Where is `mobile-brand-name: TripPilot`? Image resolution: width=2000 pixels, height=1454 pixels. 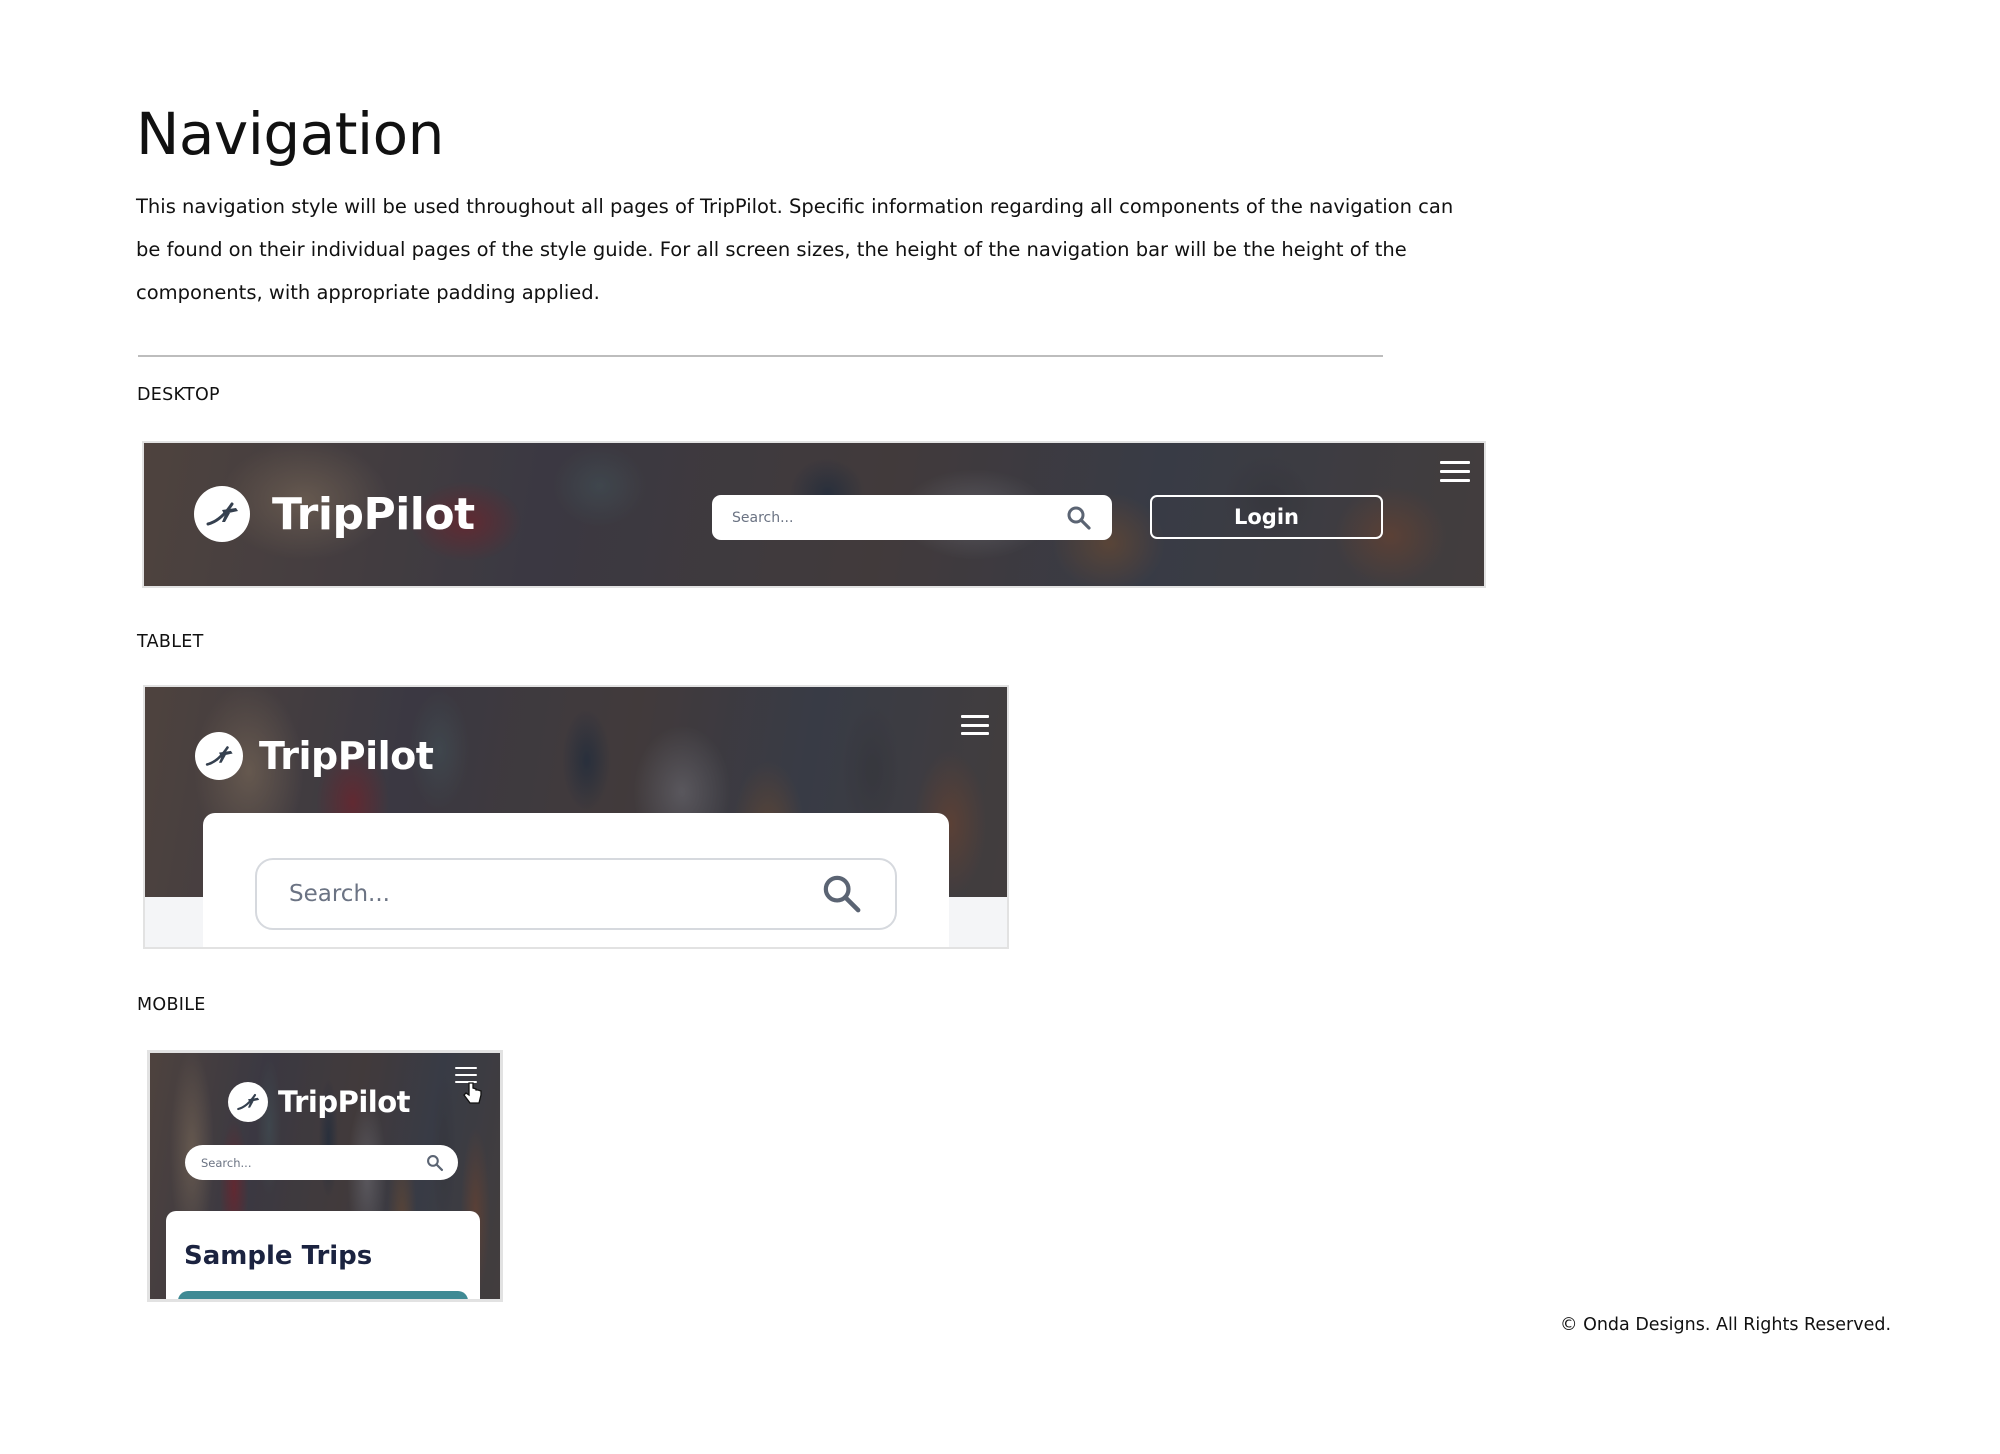
mobile-brand-name: TripPilot is located at coordinates (344, 1102).